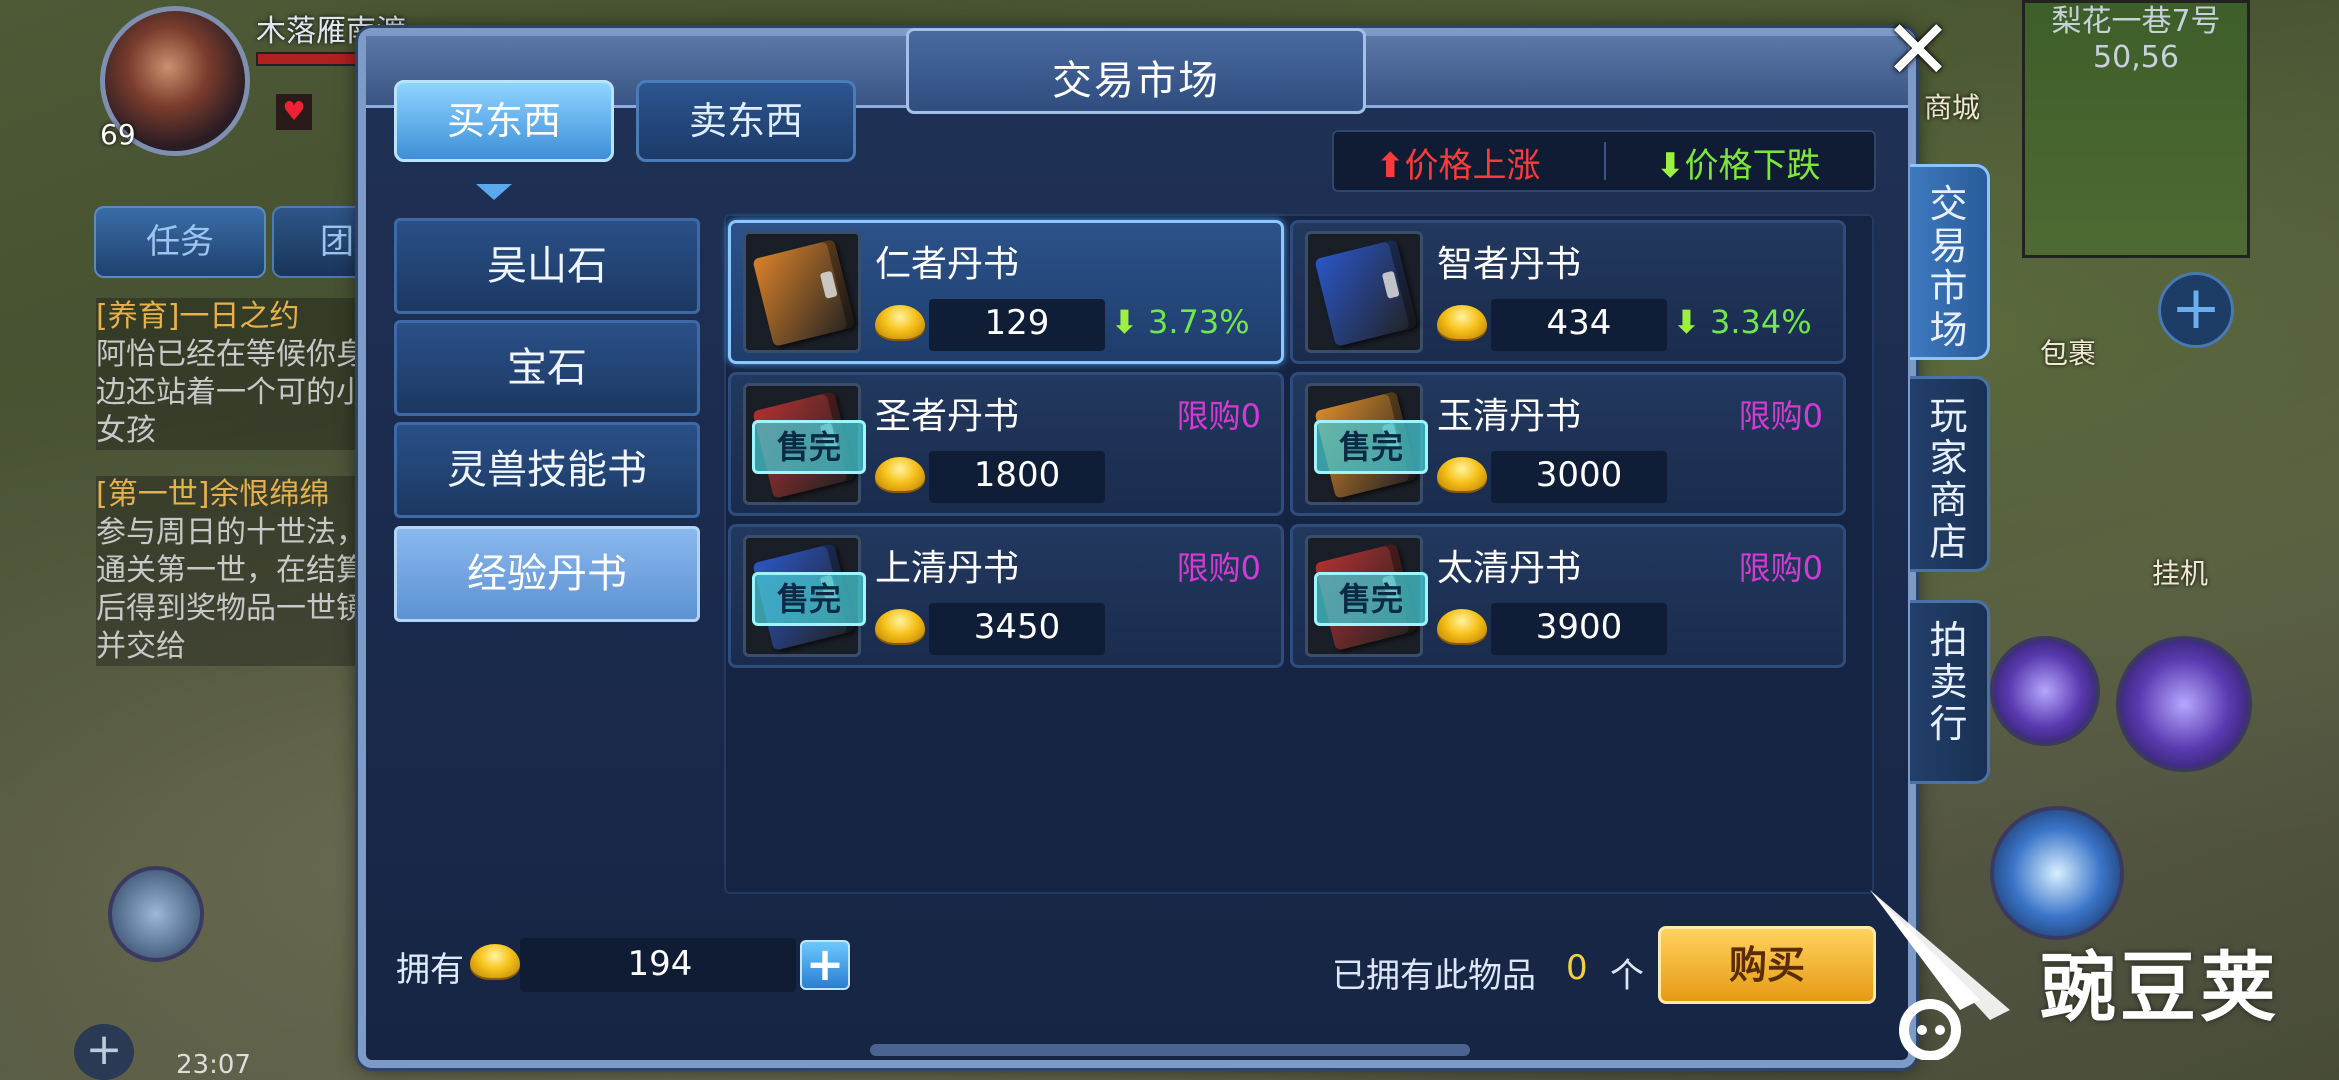 This screenshot has height=1080, width=2339. I want to click on item-card: 智者丹书 434 ⬇ 3.34%, so click(1568, 292).